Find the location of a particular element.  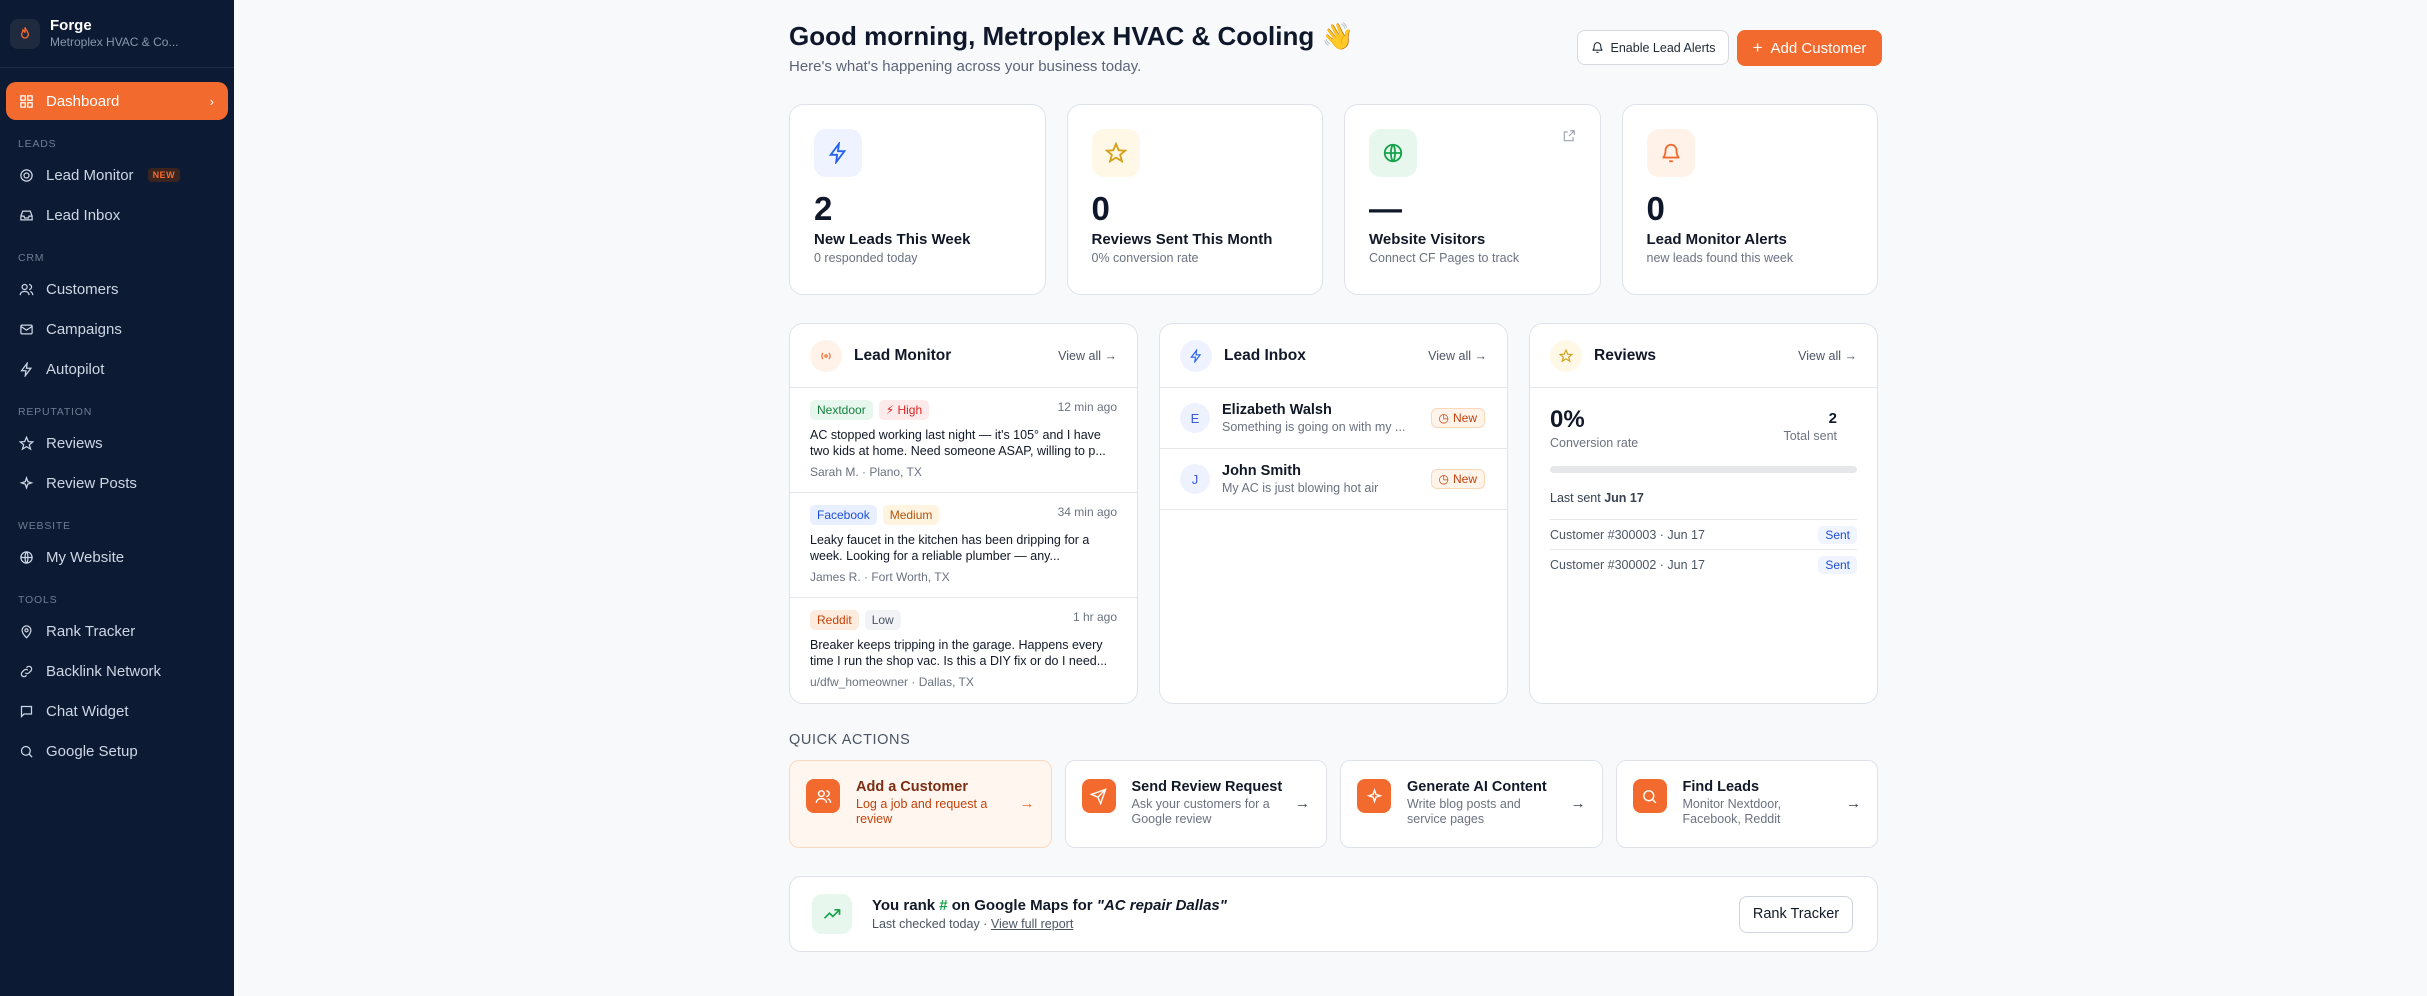

stat-subtext: Connect CF Pages to track is located at coordinates (1444, 258).